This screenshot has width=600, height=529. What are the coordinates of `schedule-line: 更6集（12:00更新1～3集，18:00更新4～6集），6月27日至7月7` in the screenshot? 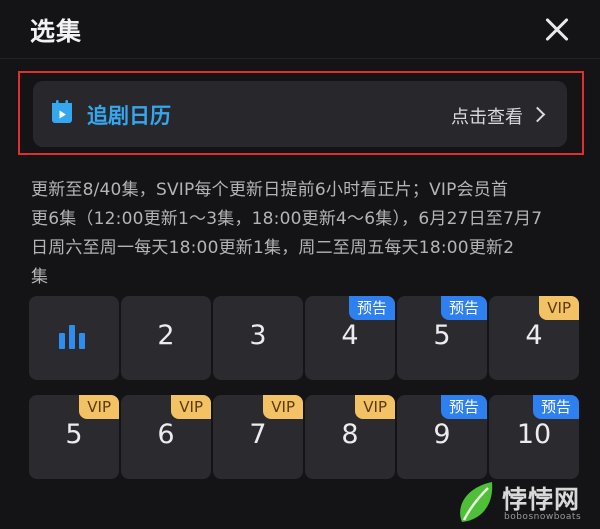 It's located at (287, 219).